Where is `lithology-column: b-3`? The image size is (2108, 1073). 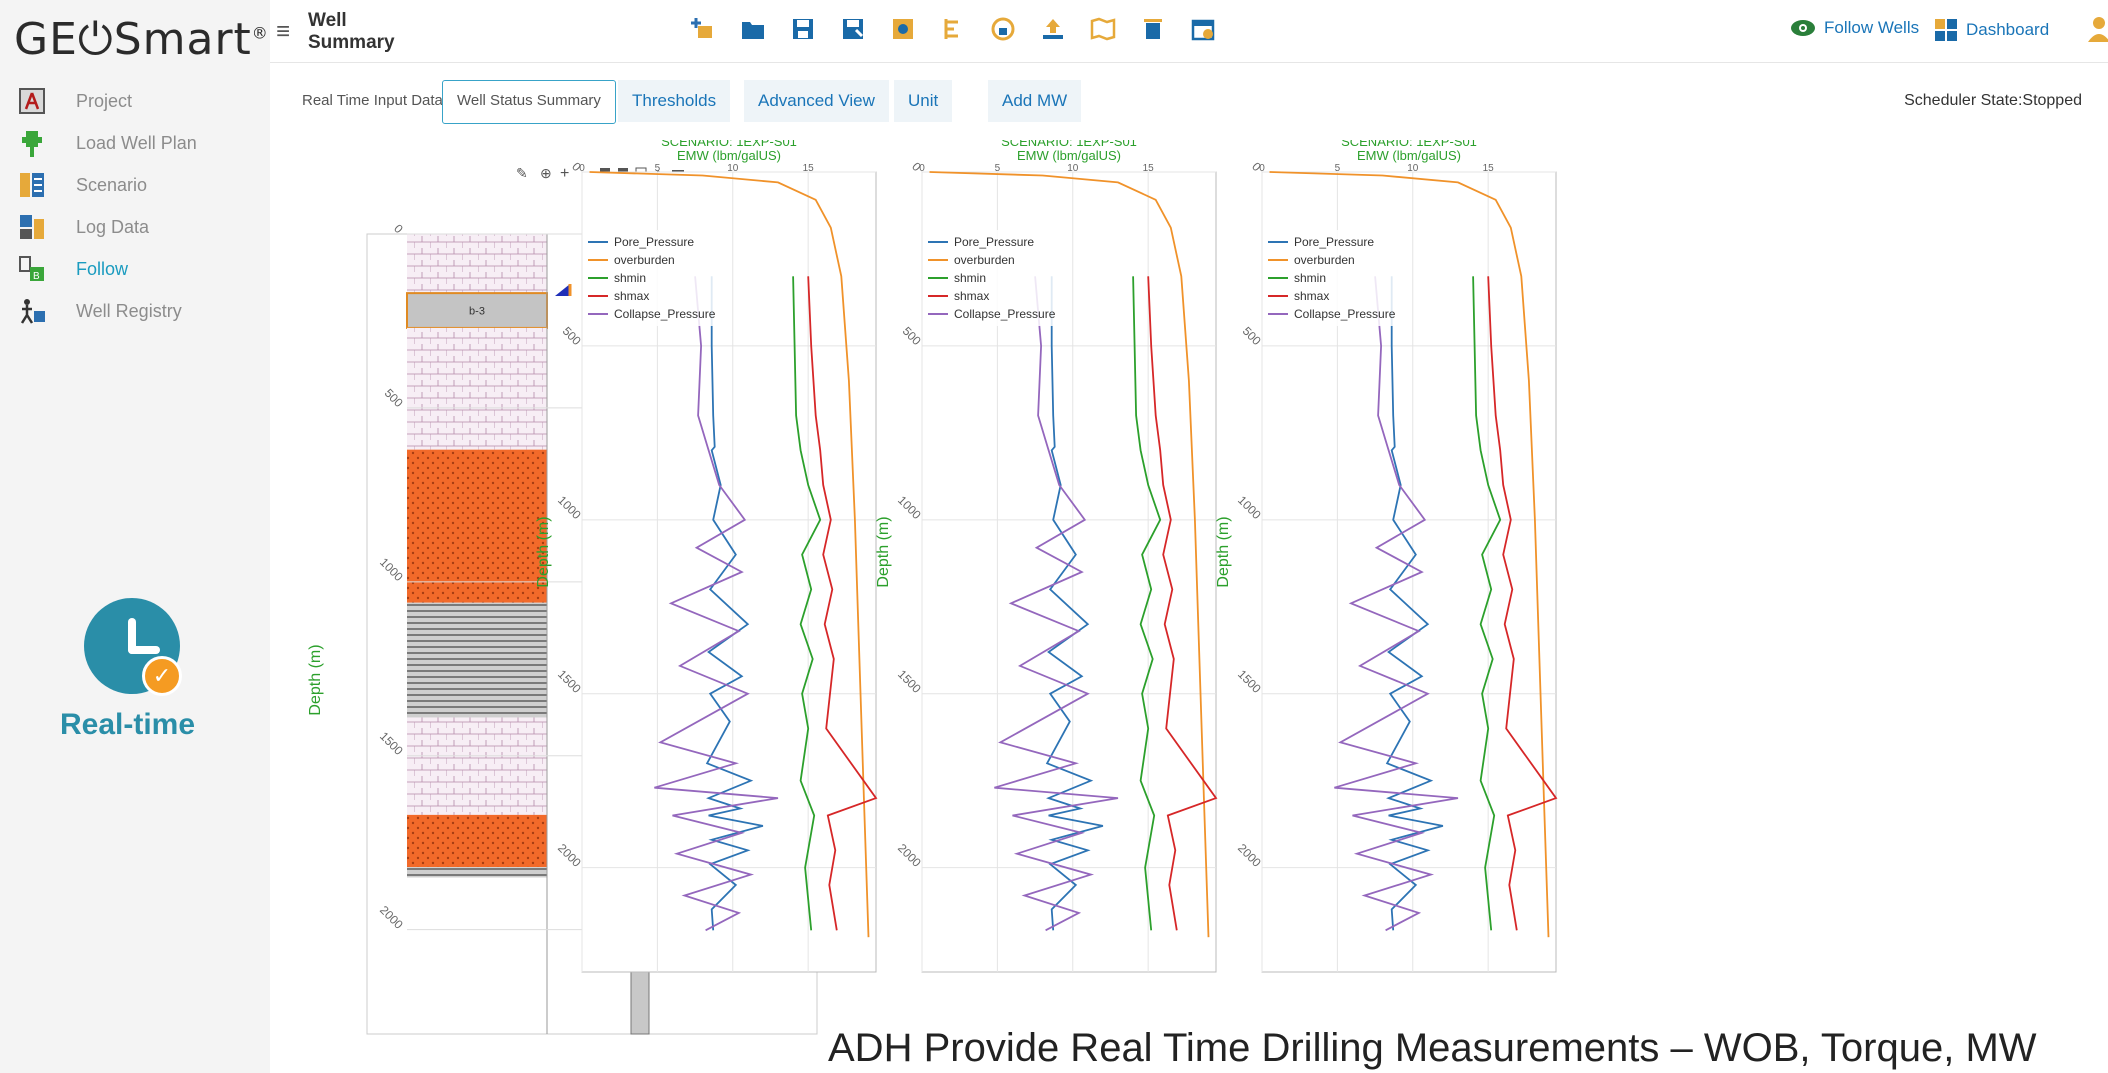
lithology-column: b-3 is located at coordinates (477, 556).